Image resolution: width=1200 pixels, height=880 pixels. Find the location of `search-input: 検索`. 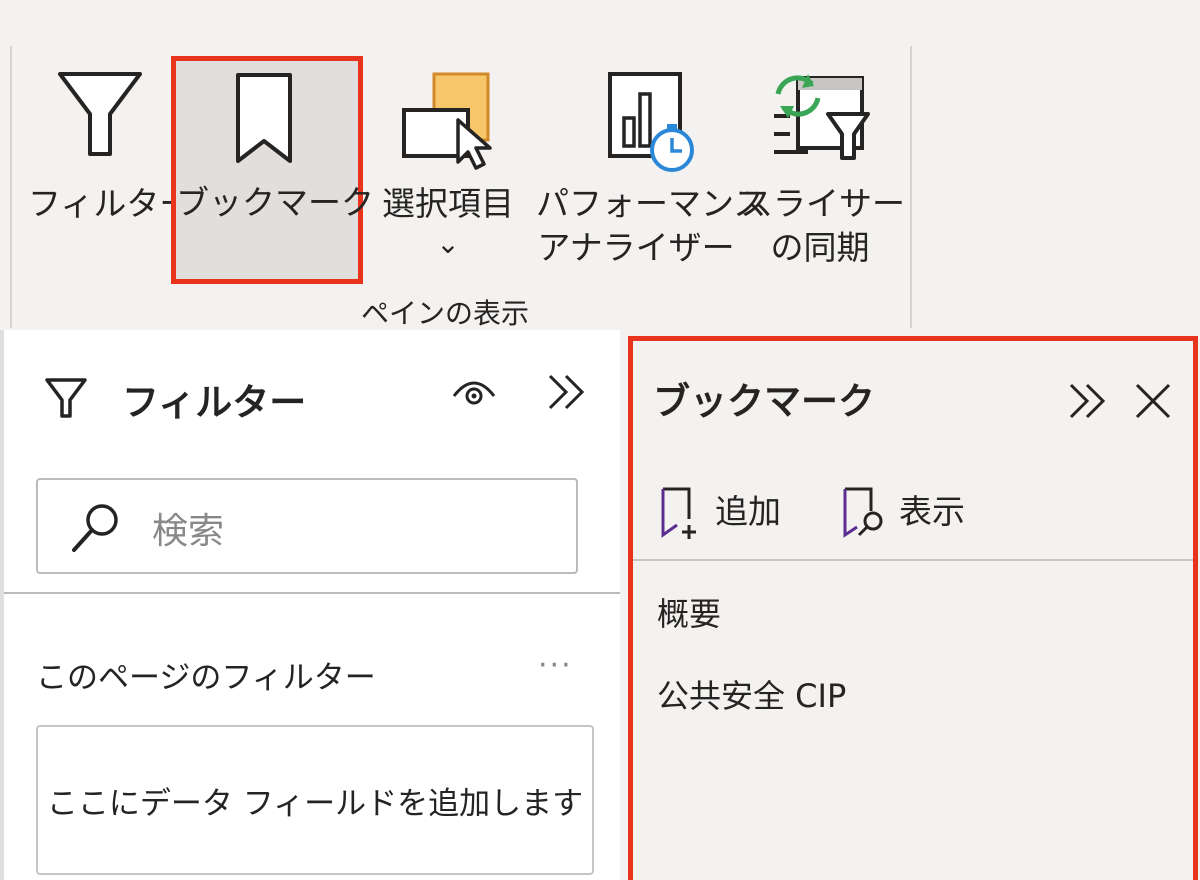

search-input: 検索 is located at coordinates (307, 526).